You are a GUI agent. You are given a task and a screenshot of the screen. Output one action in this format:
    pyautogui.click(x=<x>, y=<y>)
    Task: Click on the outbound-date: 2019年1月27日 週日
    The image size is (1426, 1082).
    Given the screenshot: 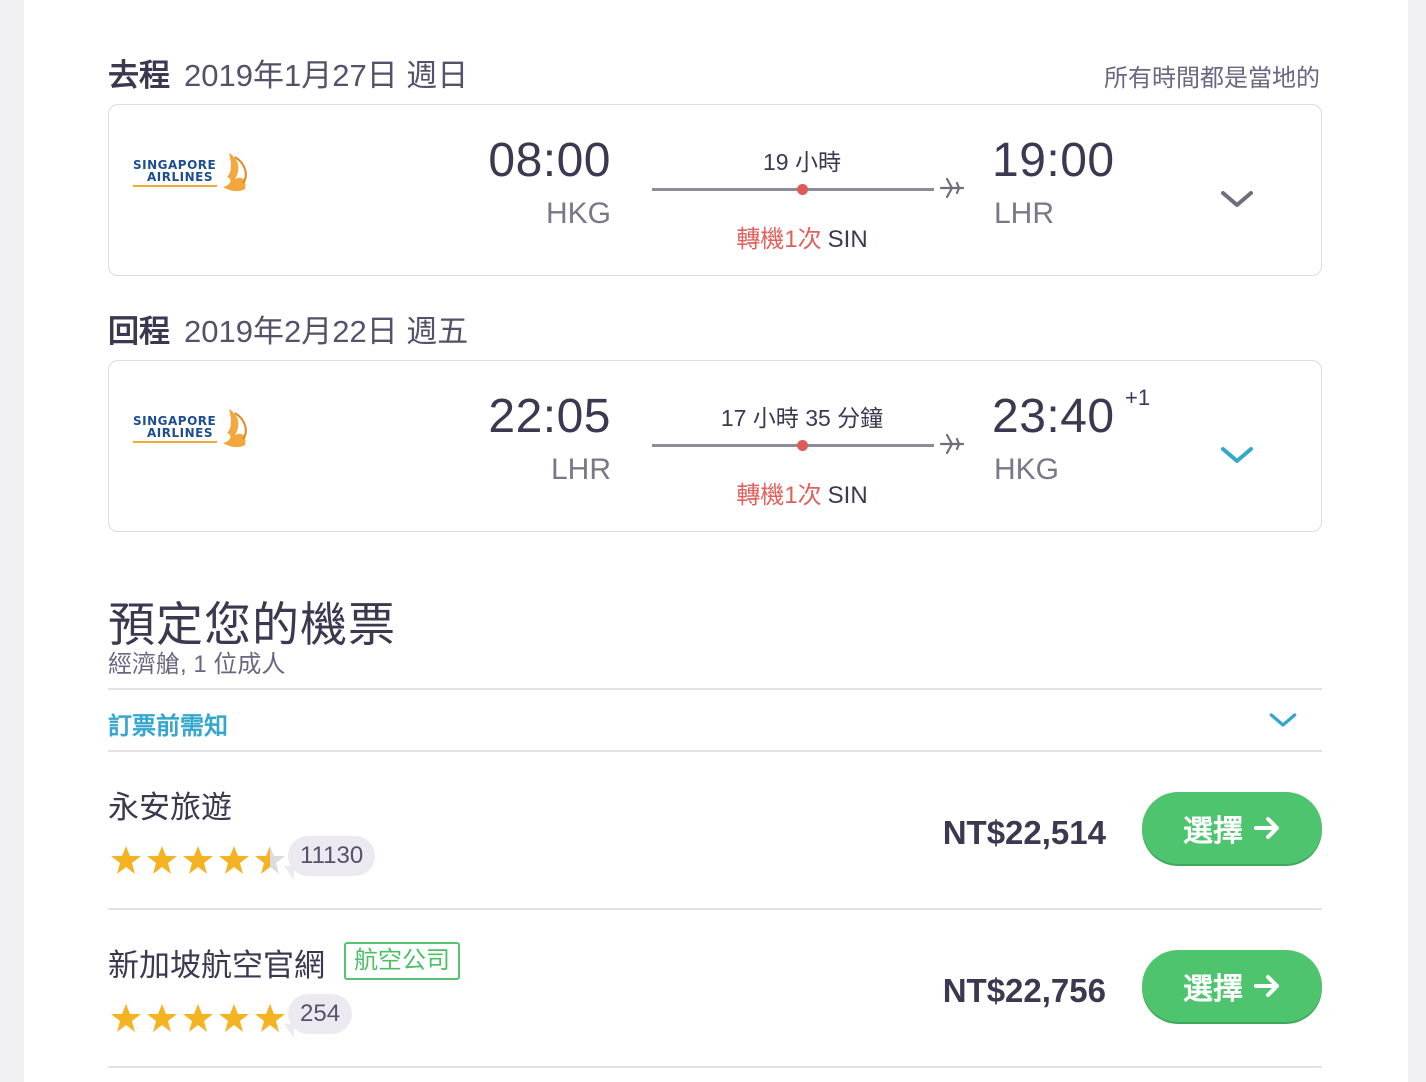 What is the action you would take?
    pyautogui.click(x=326, y=75)
    